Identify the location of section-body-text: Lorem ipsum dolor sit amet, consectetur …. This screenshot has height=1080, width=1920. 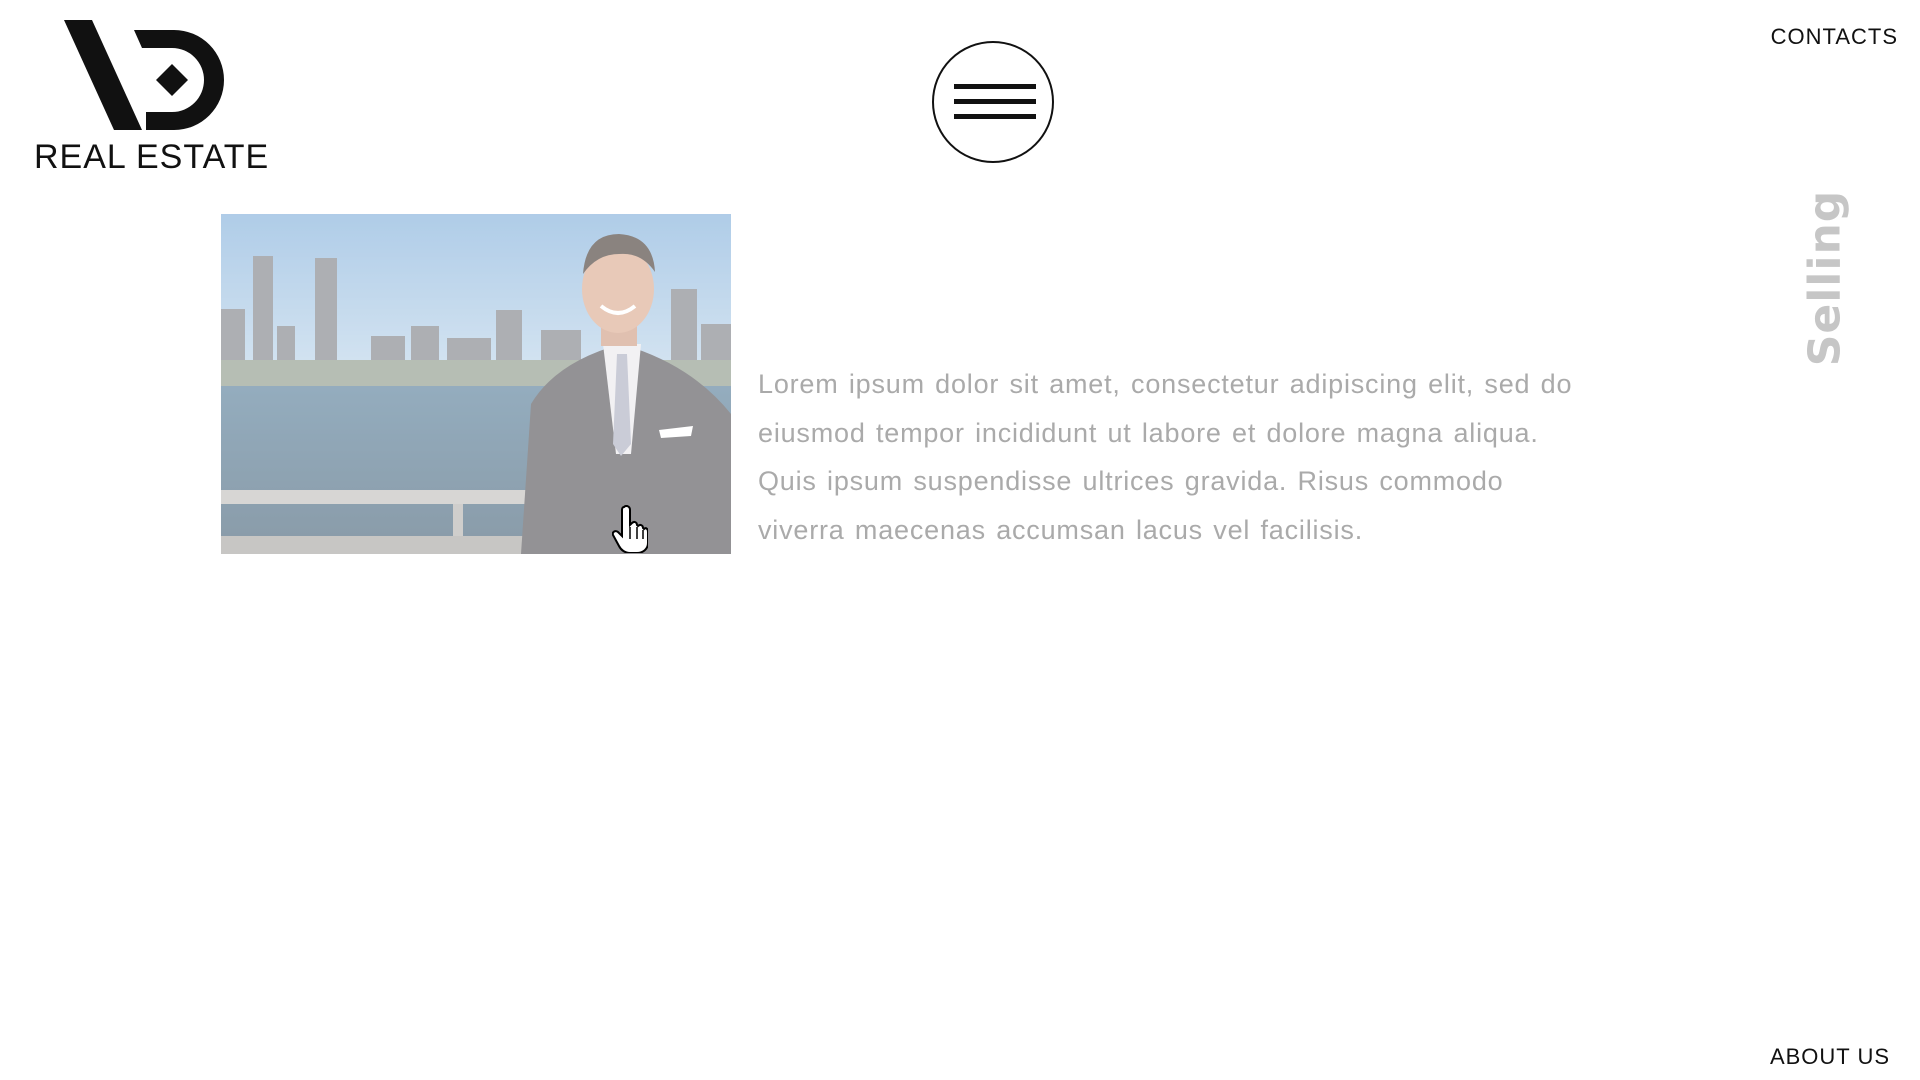
(1208, 457).